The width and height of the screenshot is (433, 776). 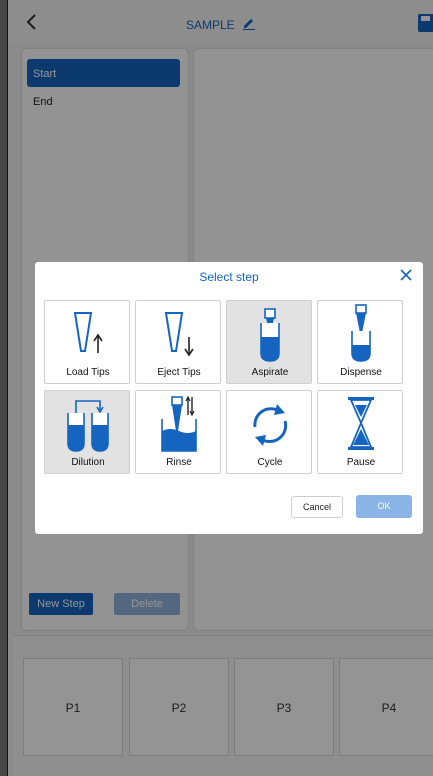 What do you see at coordinates (179, 372) in the screenshot?
I see `tile-label: Eject Tips` at bounding box center [179, 372].